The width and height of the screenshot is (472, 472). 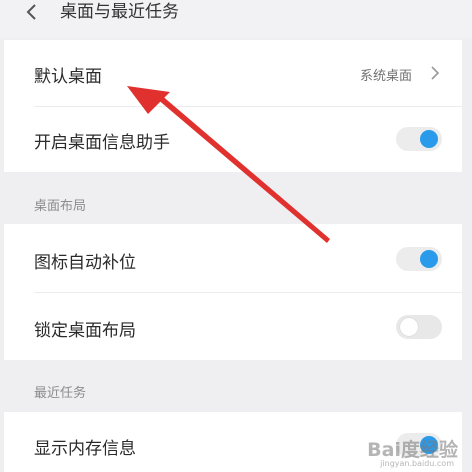 I want to click on chevron-left-icon, so click(x=32, y=12).